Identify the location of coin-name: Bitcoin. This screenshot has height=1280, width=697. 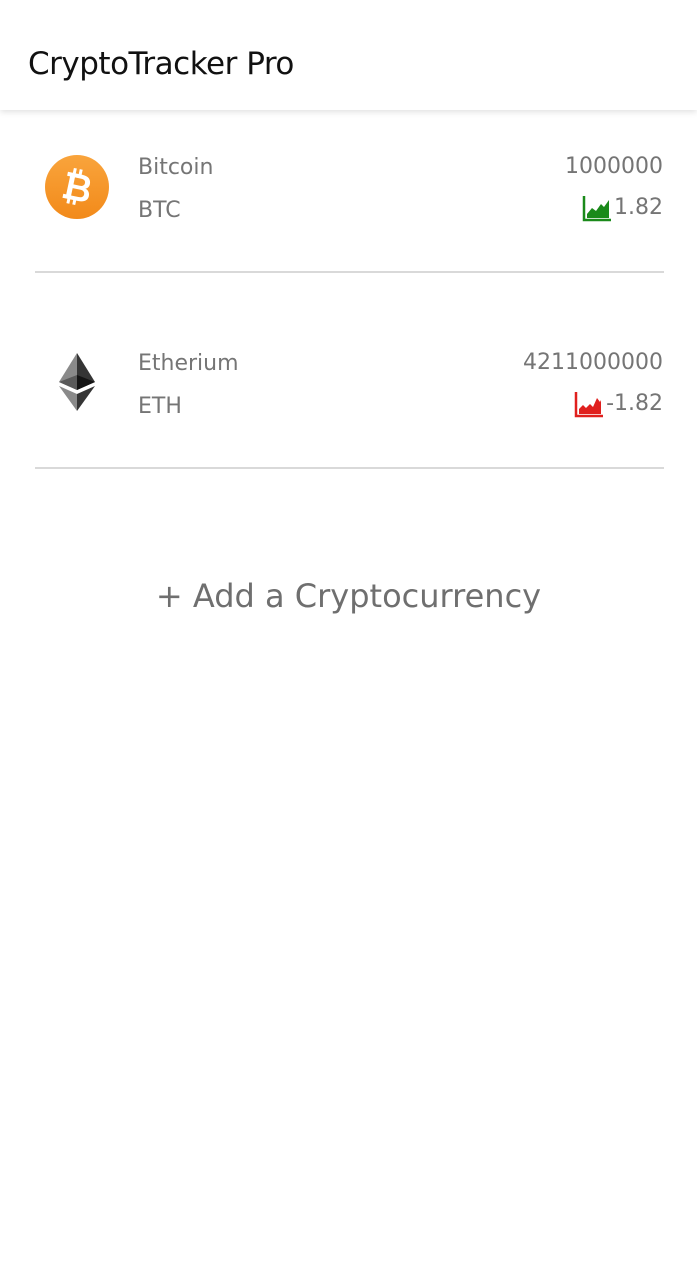
(176, 167).